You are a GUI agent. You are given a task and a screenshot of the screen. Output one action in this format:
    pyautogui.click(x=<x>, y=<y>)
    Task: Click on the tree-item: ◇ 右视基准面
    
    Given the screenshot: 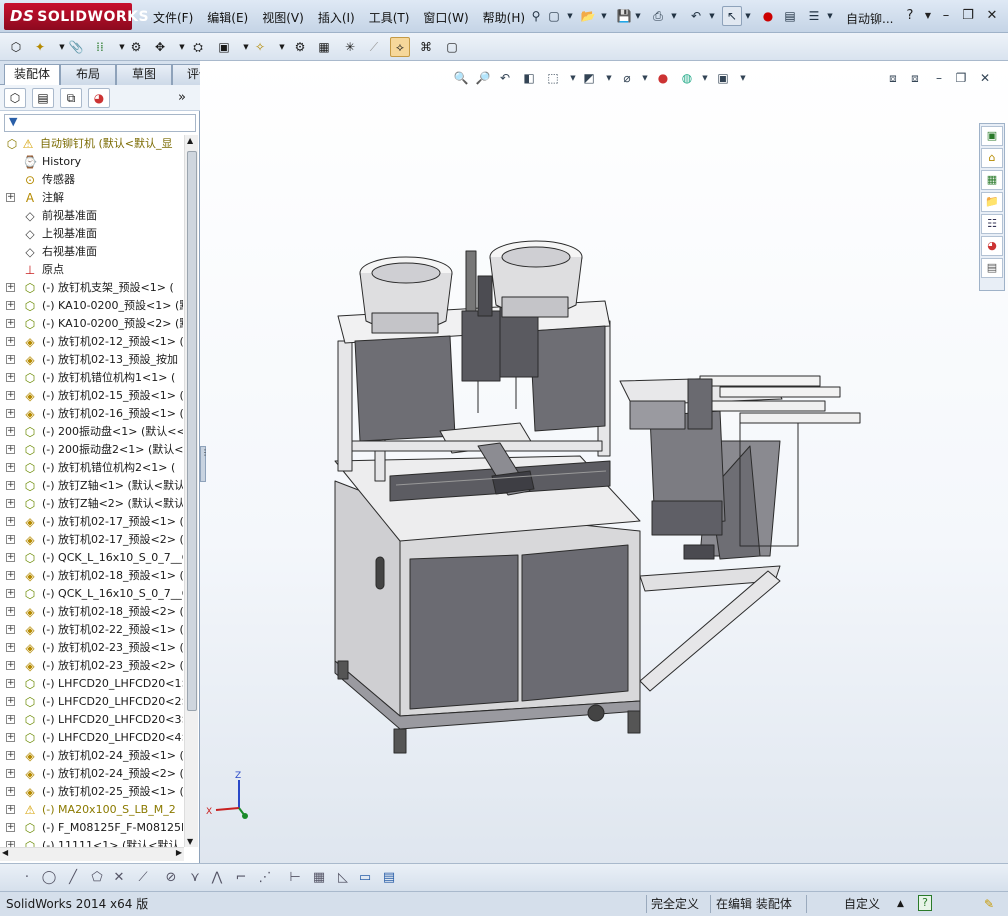 What is the action you would take?
    pyautogui.click(x=91, y=252)
    